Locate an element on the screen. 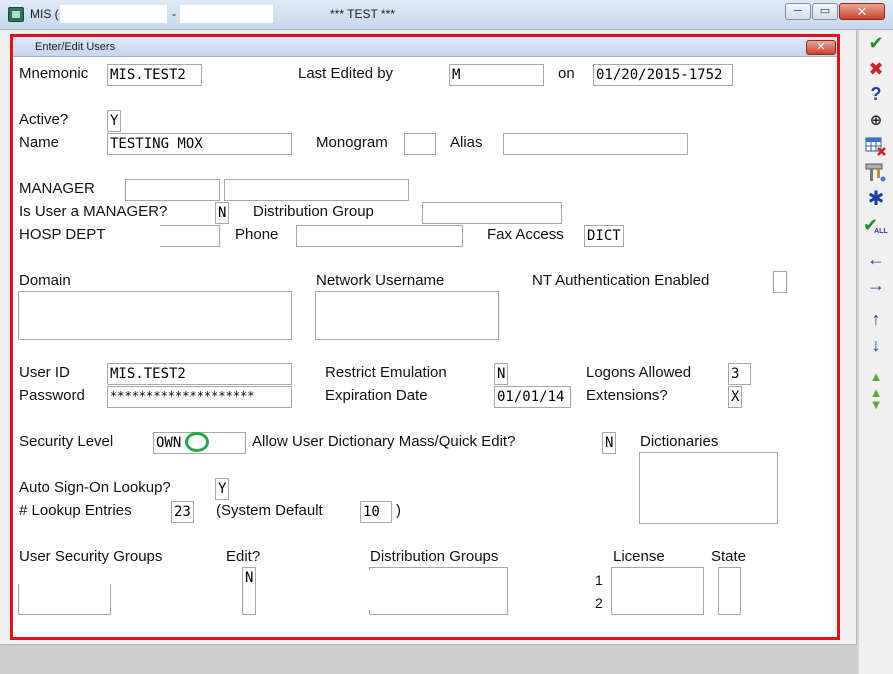 The width and height of the screenshot is (893, 674). license-row-1-label: 1 is located at coordinates (599, 580).